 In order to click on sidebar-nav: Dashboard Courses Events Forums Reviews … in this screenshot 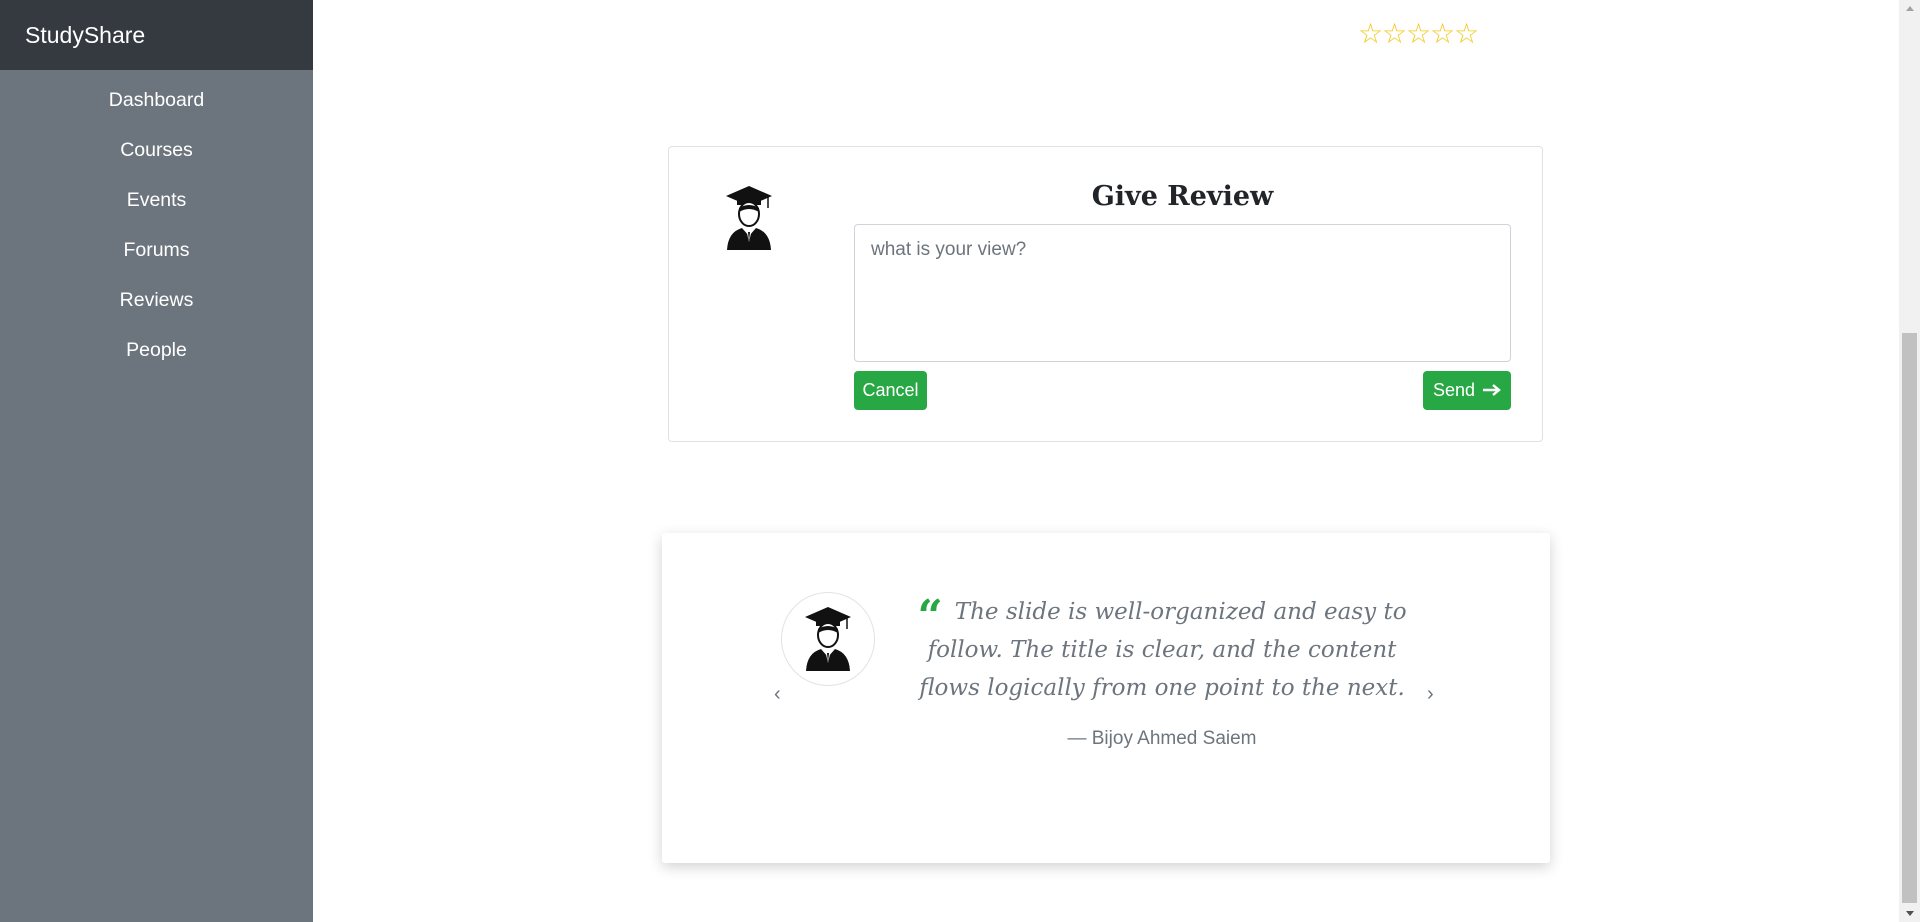, I will do `click(156, 222)`.